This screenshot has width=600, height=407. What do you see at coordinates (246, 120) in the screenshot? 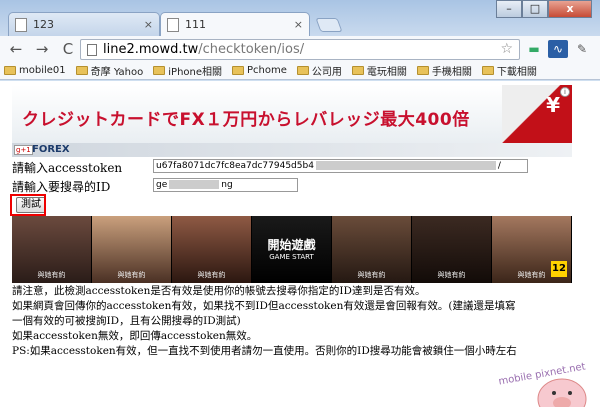
I see `ad-headline: クレジットカードでFX１万円からレバレッジ最大400倍` at bounding box center [246, 120].